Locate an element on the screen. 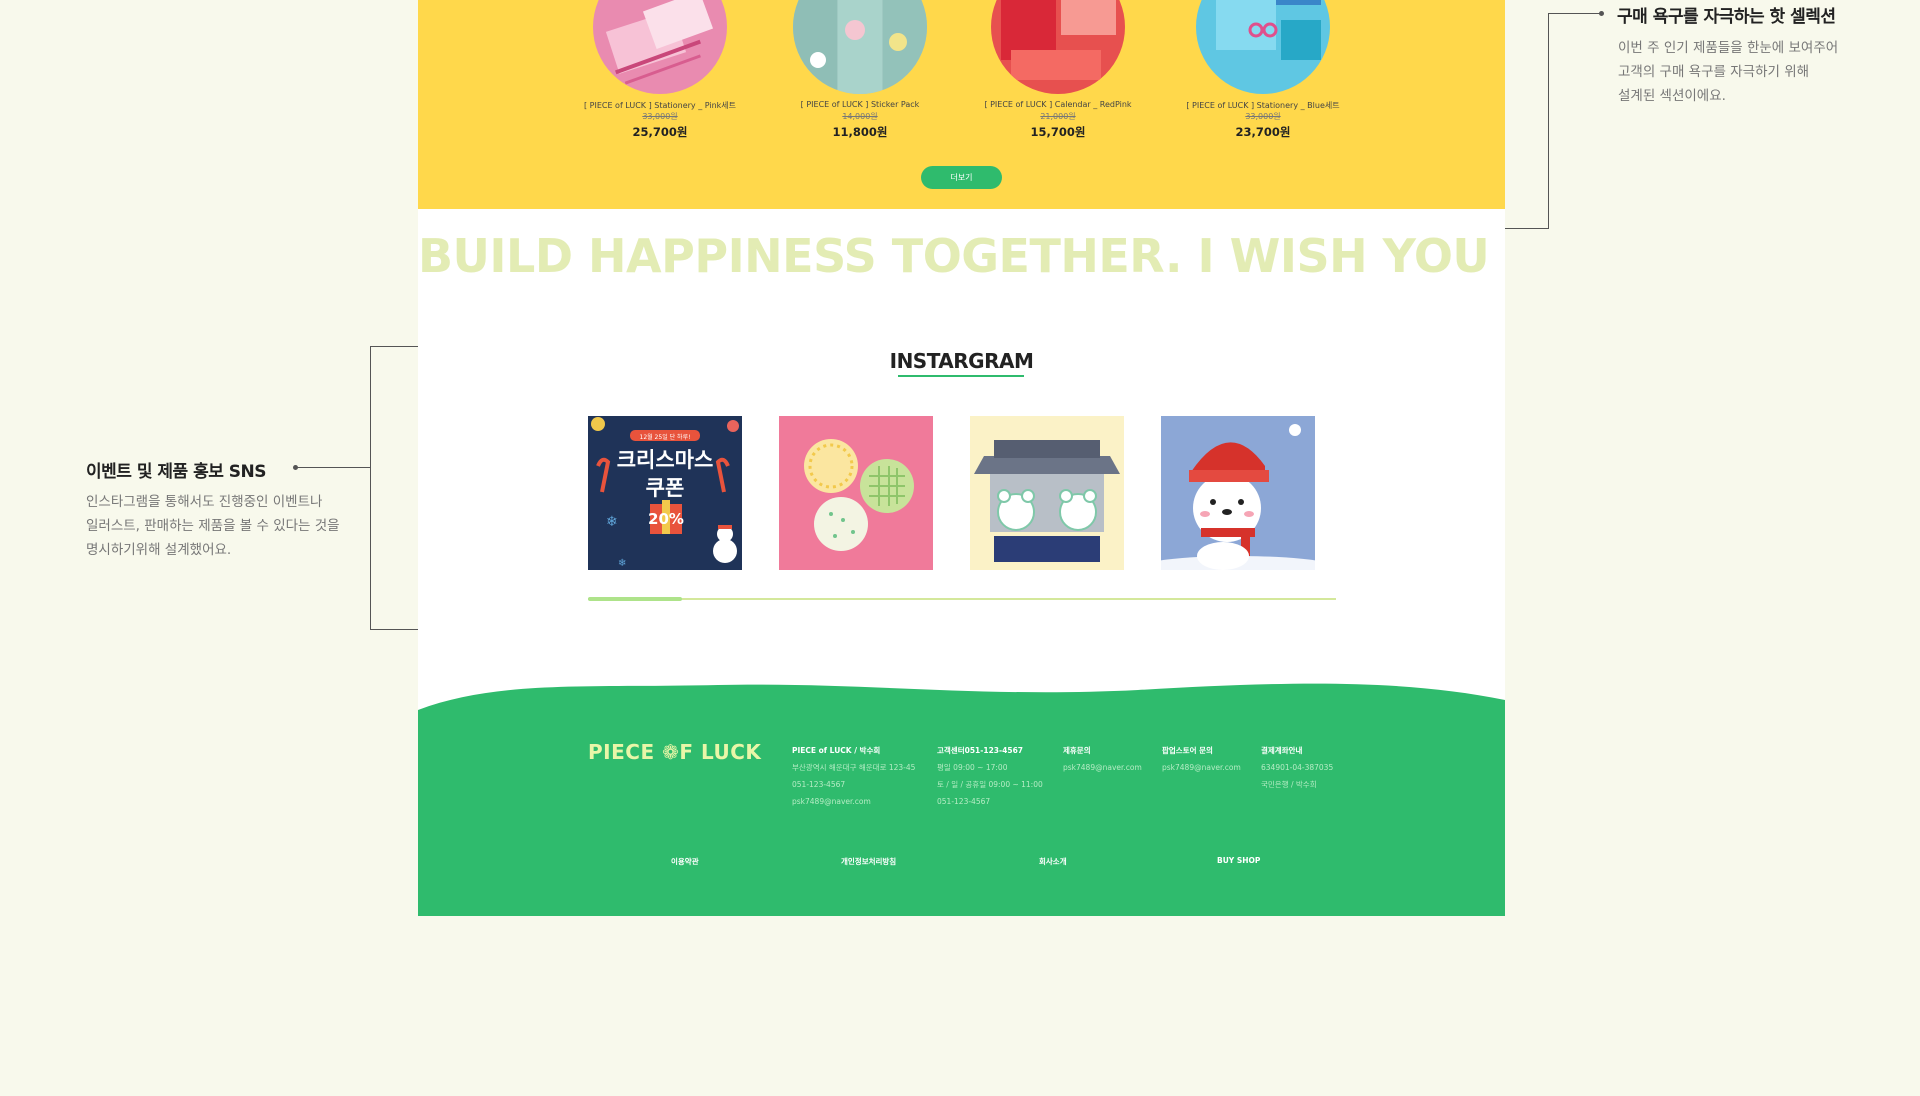 The image size is (1920, 1096). coupon-banner-text: 12월 25일 단 하루! is located at coordinates (665, 437).